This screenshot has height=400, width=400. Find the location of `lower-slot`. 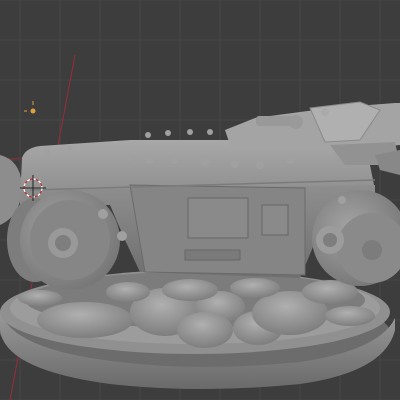

lower-slot is located at coordinates (212, 255).